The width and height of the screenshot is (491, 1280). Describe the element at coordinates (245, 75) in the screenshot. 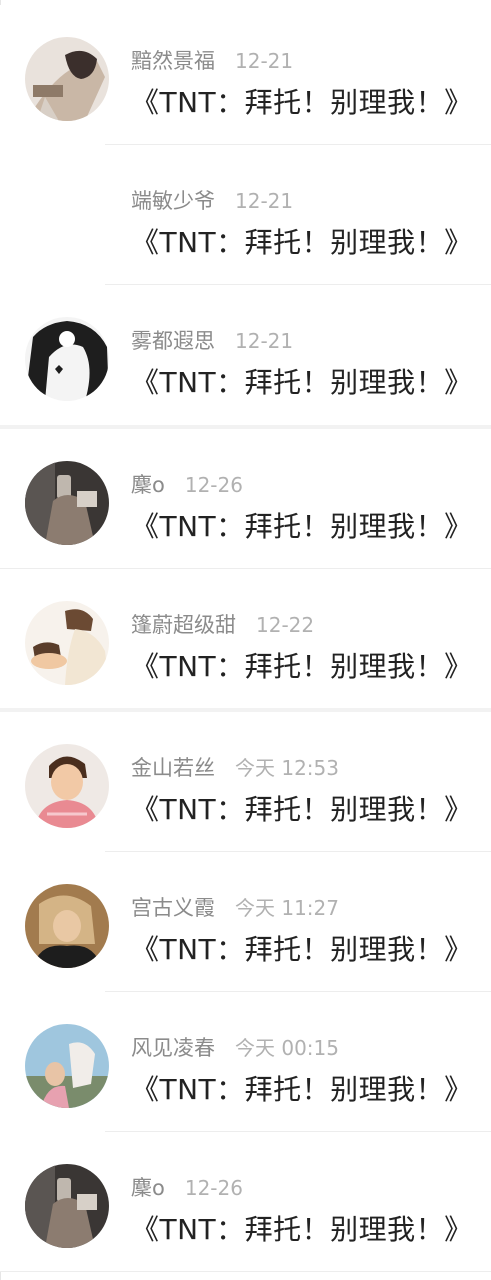

I see `list-item: 黯然景福 12-21 《TNT：拜托！别理我！》` at that location.